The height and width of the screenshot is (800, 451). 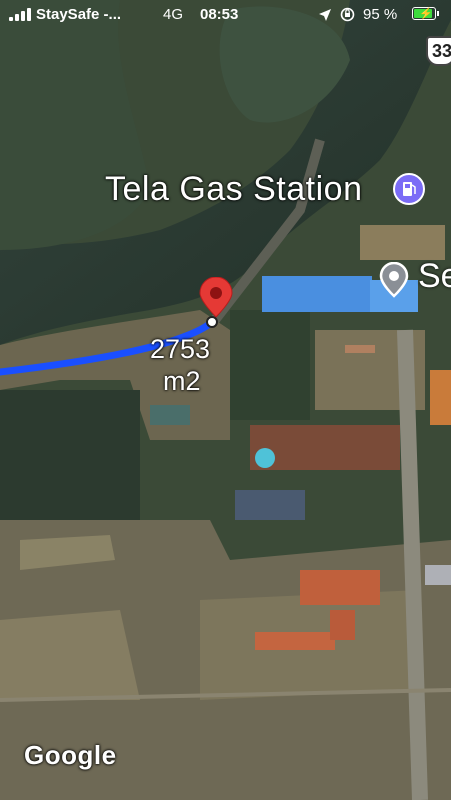 What do you see at coordinates (173, 14) in the screenshot?
I see `network-type: 4G` at bounding box center [173, 14].